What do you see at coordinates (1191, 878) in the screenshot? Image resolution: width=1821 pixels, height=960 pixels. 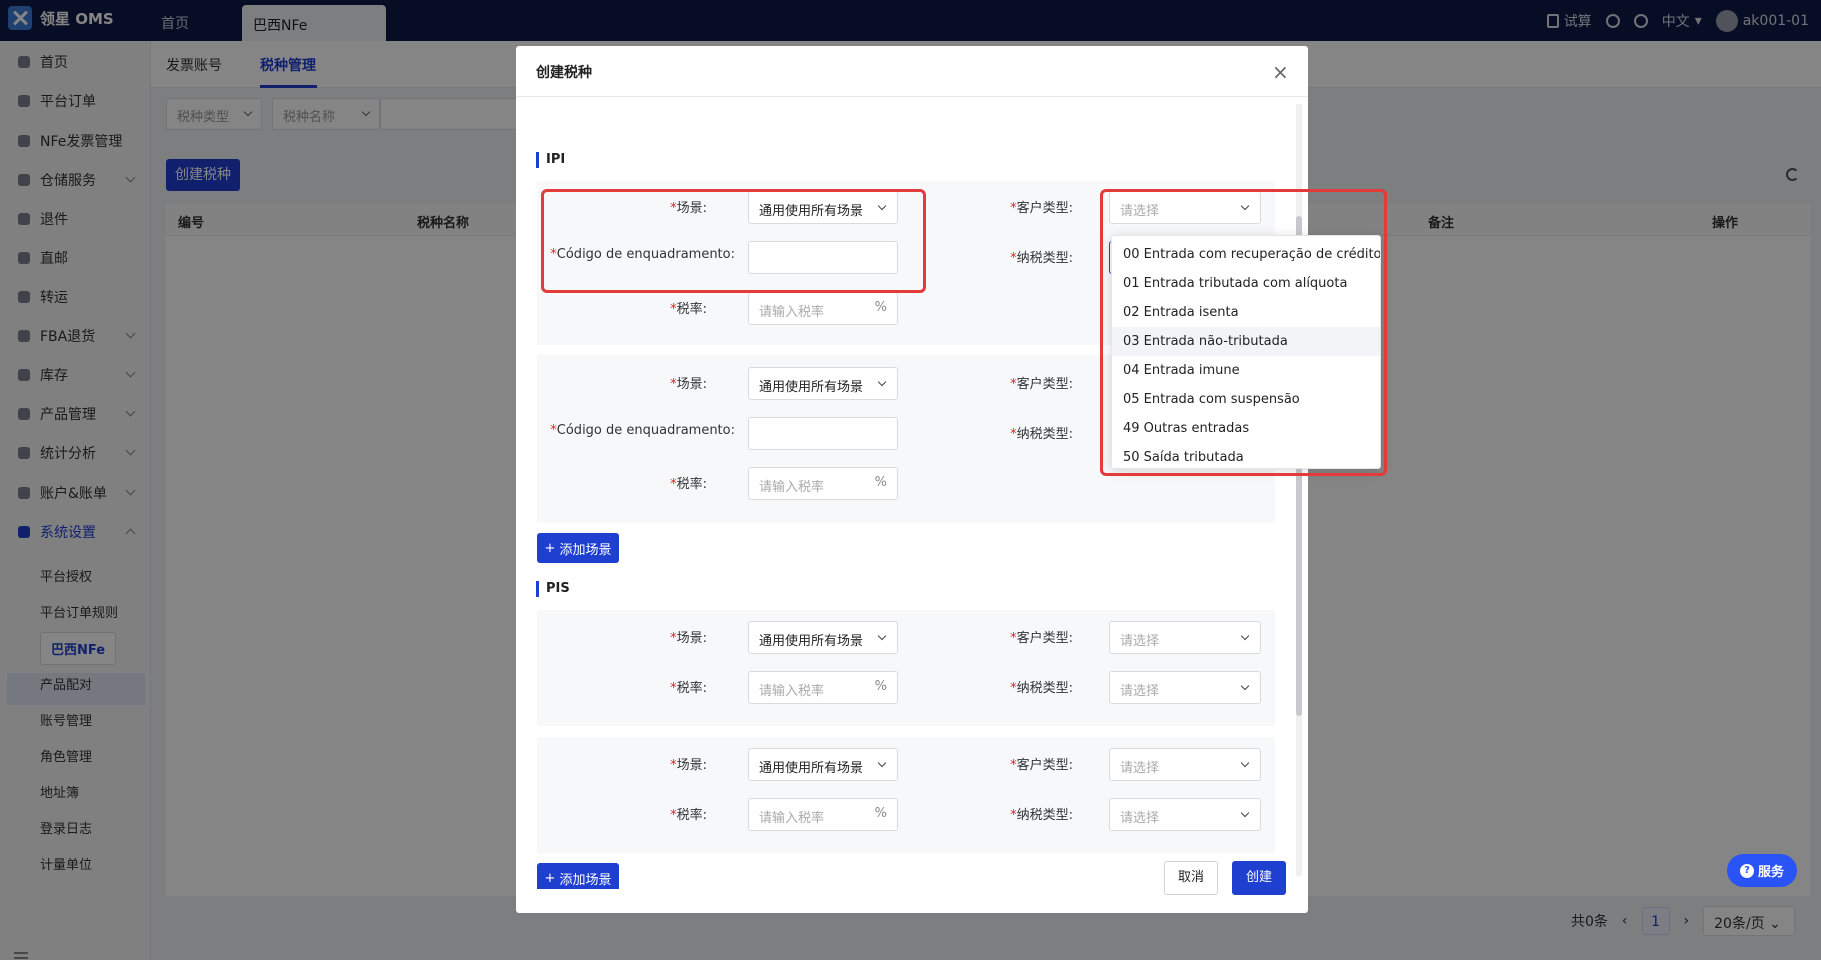 I see `cancel-button: 取消` at bounding box center [1191, 878].